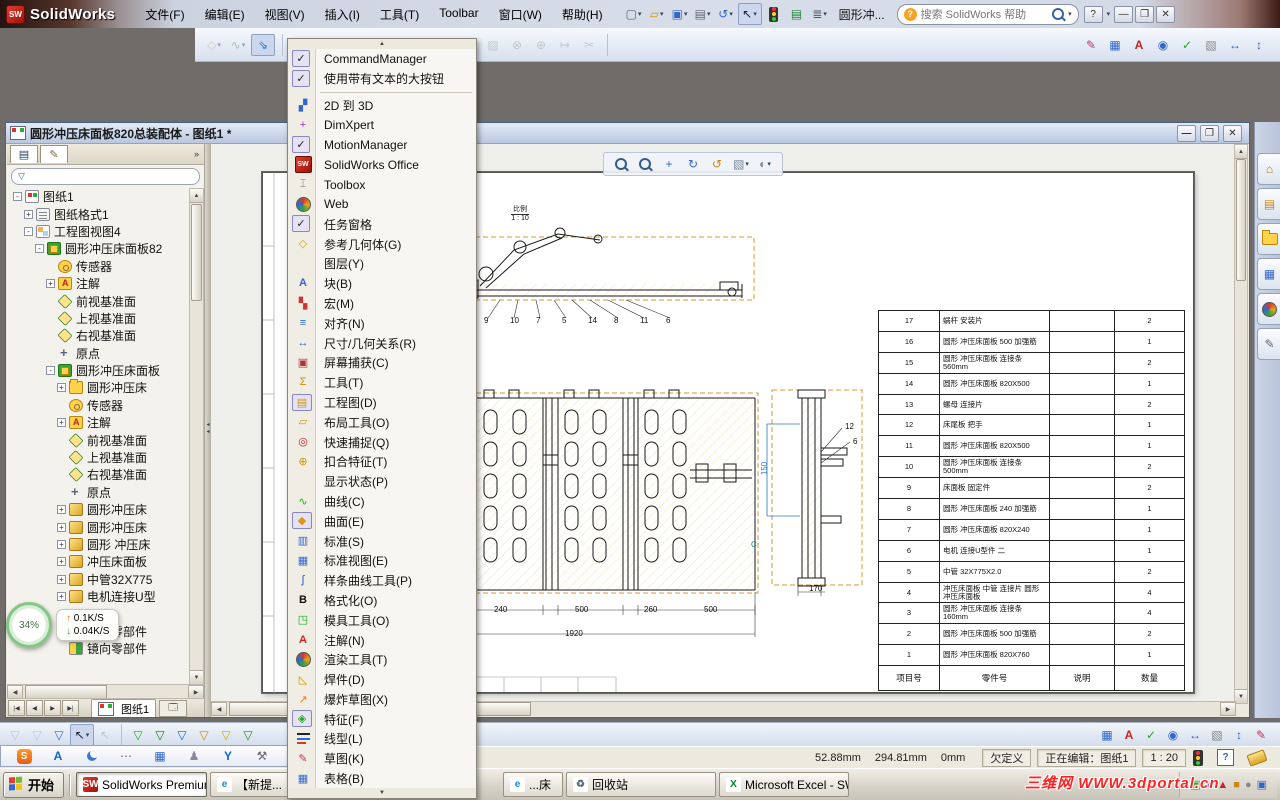 The image size is (1280, 800). What do you see at coordinates (105, 691) in the screenshot?
I see `tree-horizontal-scrollbar: ◀ ▶` at bounding box center [105, 691].